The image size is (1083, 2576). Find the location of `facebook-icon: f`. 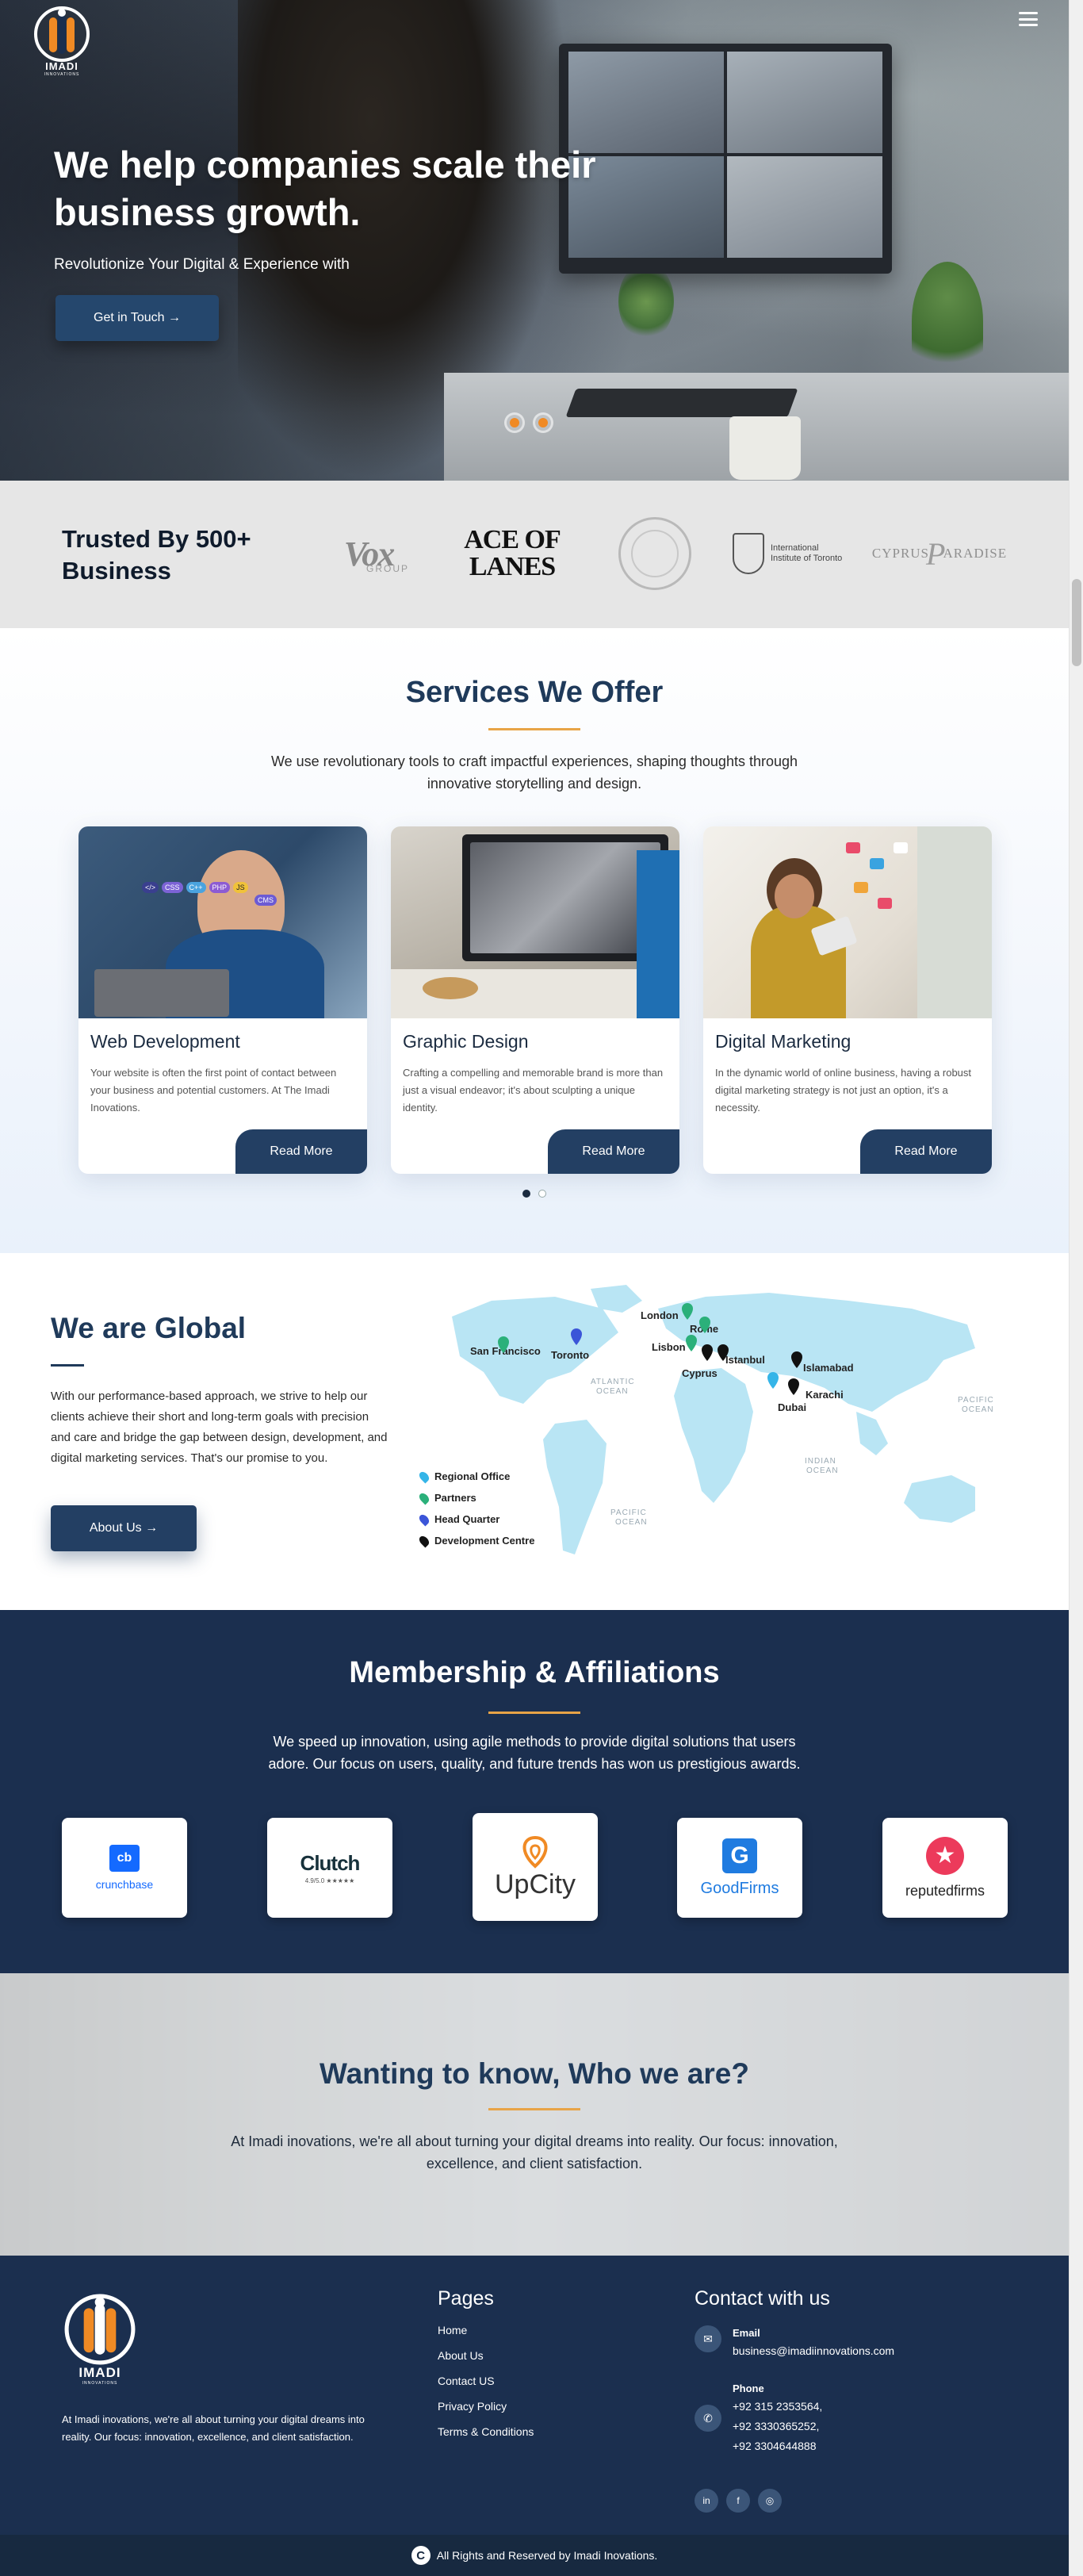

facebook-icon: f is located at coordinates (738, 2501).